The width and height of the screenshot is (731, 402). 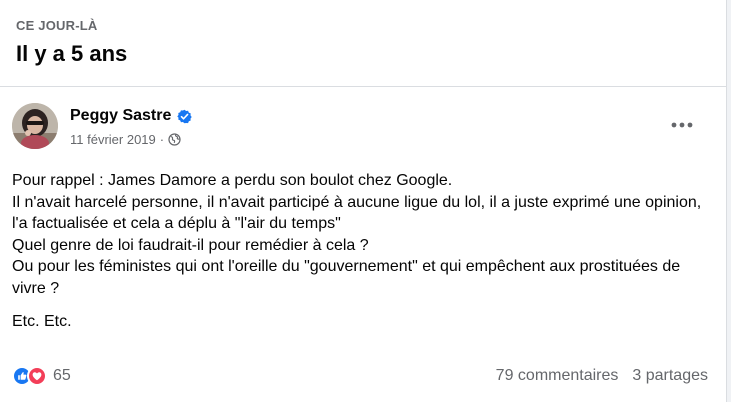 I want to click on avatar, so click(x=35, y=126).